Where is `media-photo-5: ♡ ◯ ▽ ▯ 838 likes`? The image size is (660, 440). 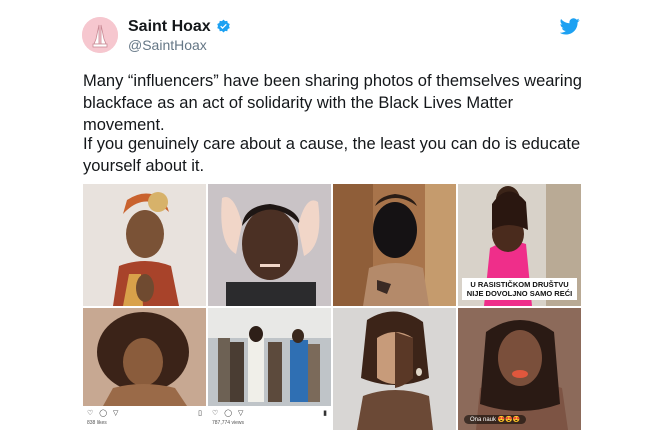
media-photo-5: ♡ ◯ ▽ ▯ 838 likes is located at coordinates (144, 369).